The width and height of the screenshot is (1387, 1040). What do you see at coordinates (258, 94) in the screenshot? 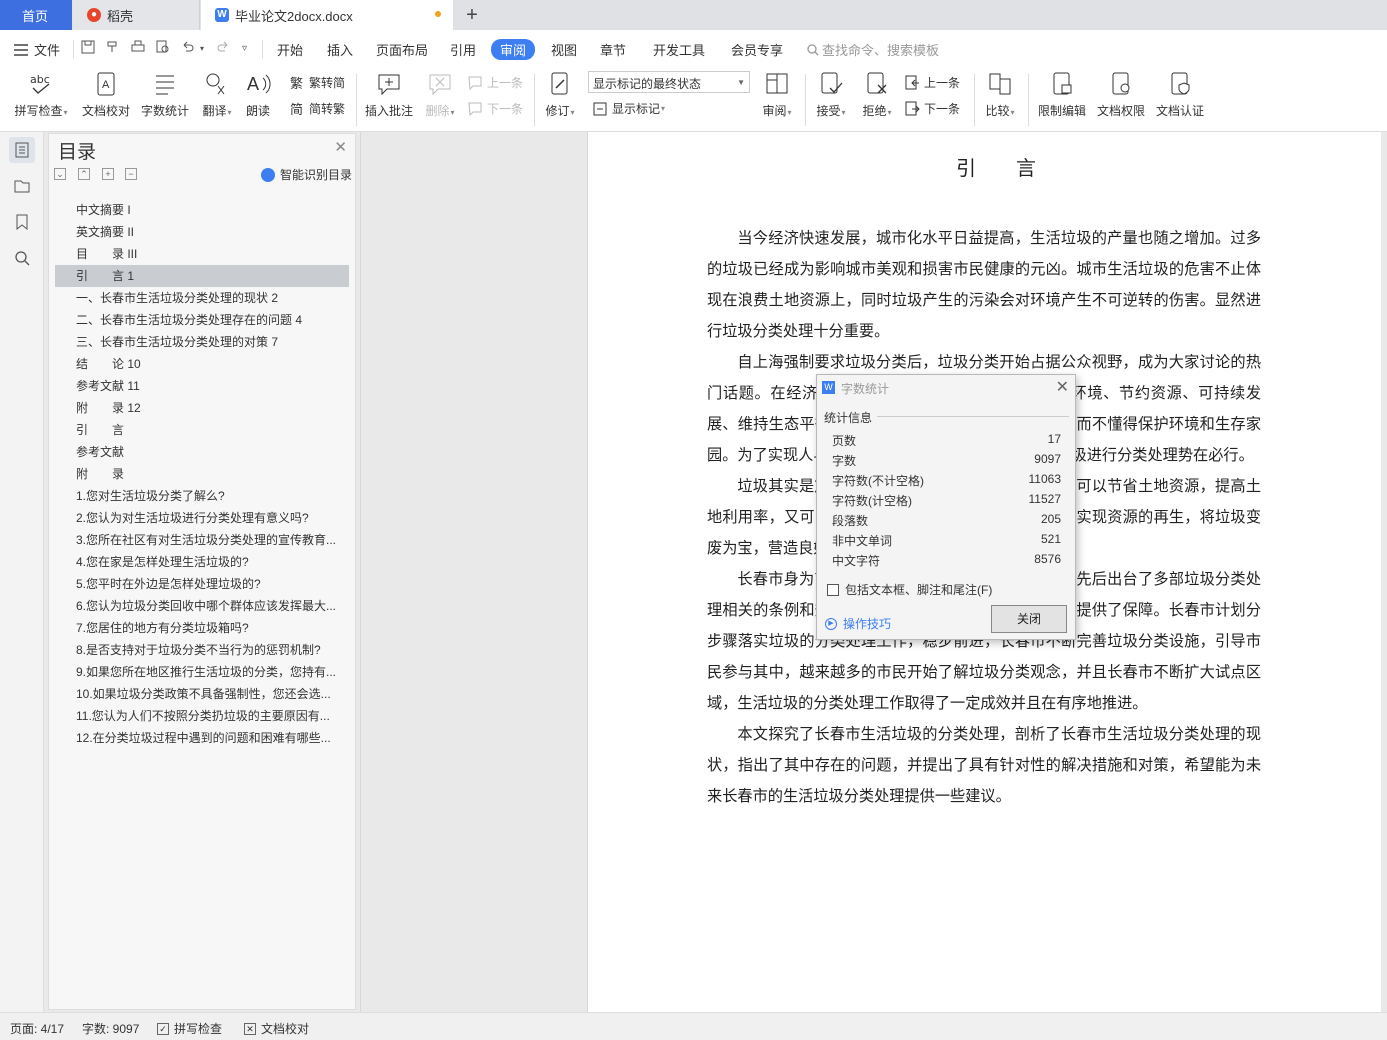
I see `read-aloud-button: A 朗读` at bounding box center [258, 94].